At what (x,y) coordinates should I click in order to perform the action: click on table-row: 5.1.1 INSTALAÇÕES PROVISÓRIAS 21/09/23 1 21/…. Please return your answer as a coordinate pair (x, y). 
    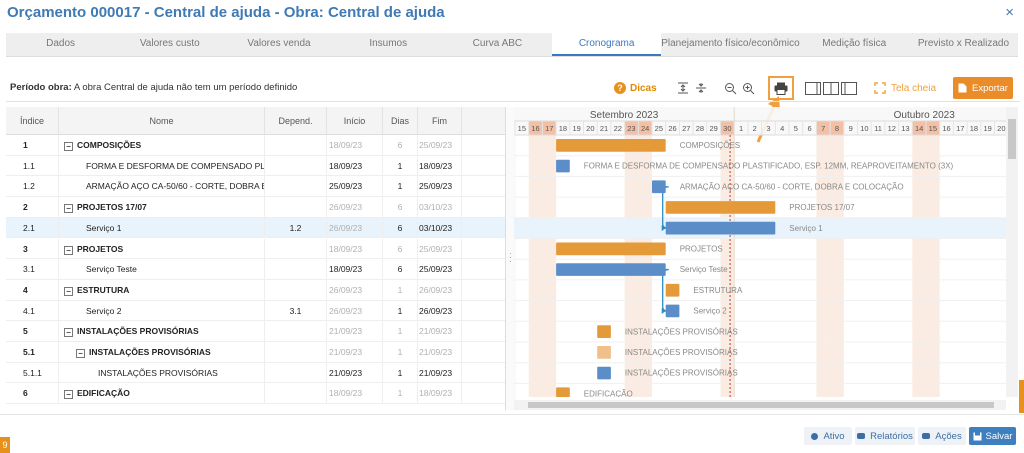
    Looking at the image, I should click on (255, 373).